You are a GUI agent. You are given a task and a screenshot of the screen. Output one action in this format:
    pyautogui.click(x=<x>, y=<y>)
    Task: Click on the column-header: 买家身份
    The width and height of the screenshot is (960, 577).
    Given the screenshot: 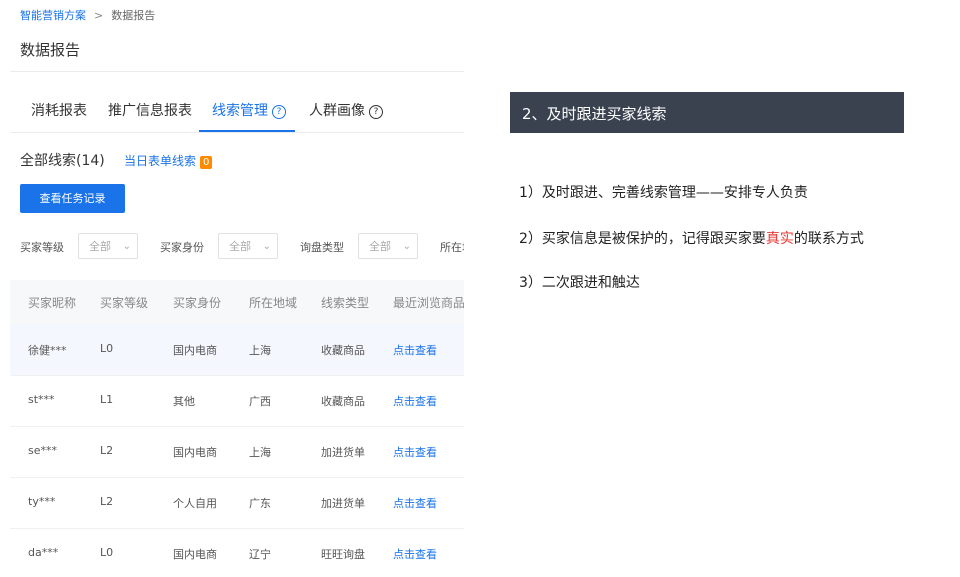 What is the action you would take?
    pyautogui.click(x=197, y=303)
    